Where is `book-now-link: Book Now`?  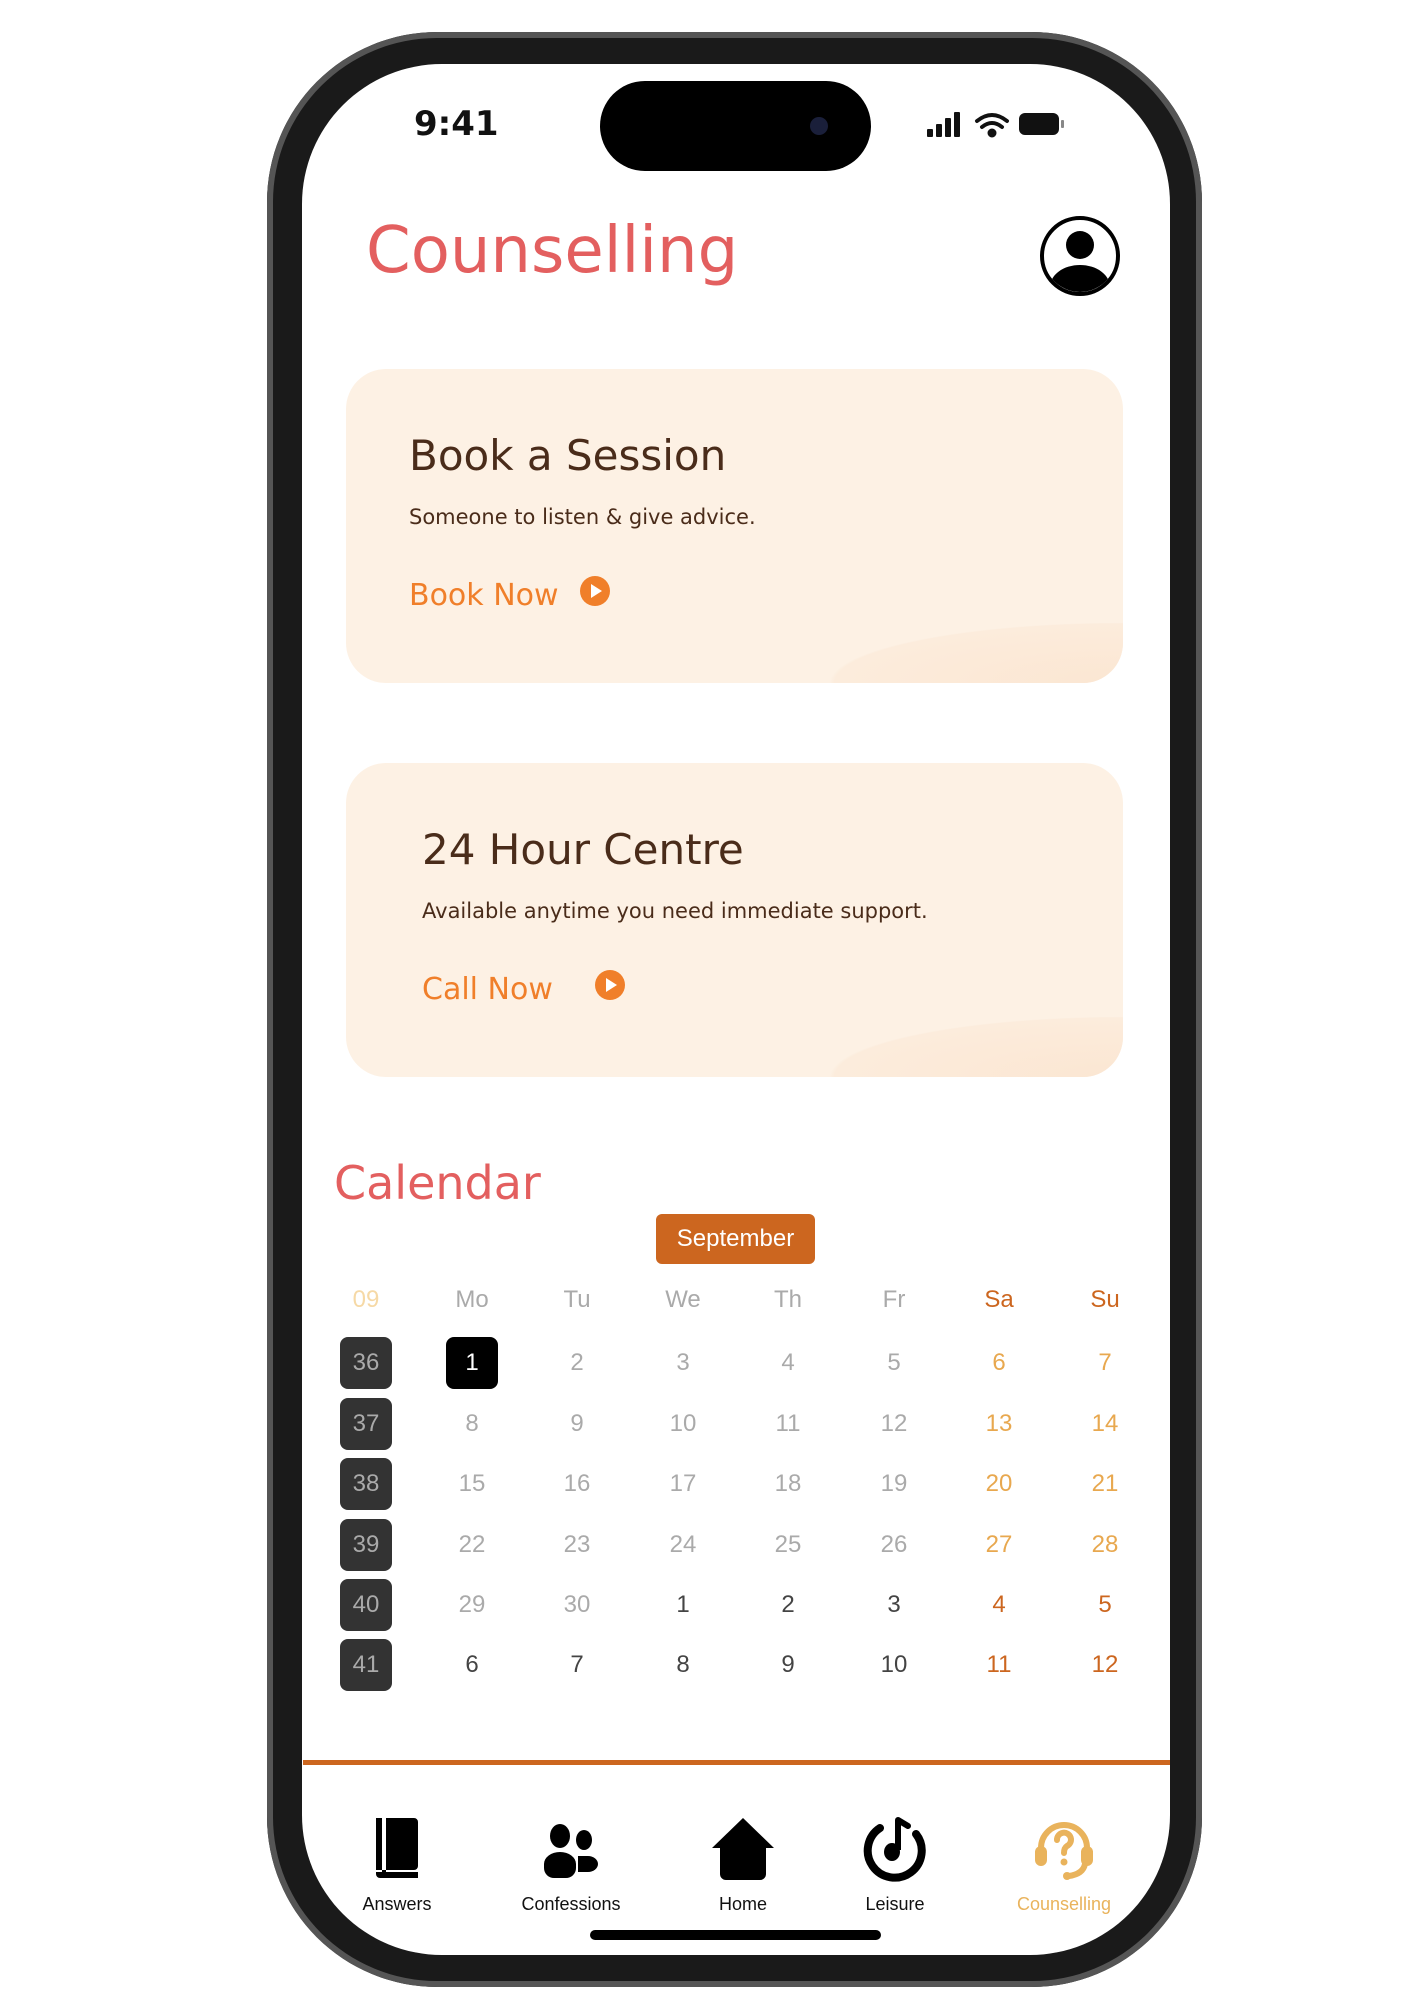 book-now-link: Book Now is located at coordinates (484, 595).